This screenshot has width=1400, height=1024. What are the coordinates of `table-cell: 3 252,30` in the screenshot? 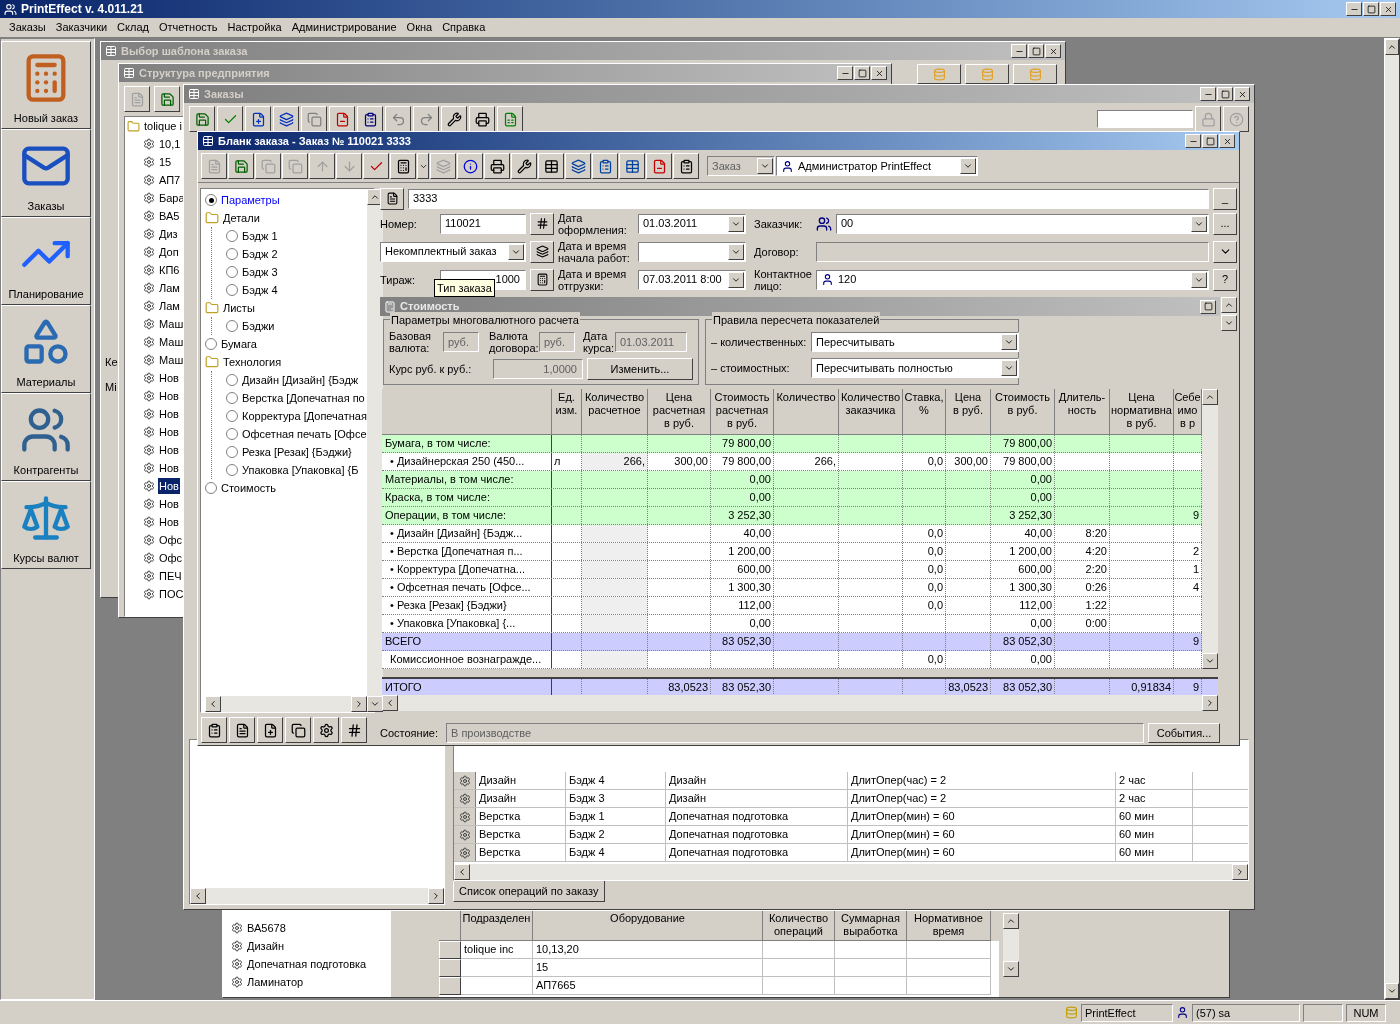 It's located at (1023, 515).